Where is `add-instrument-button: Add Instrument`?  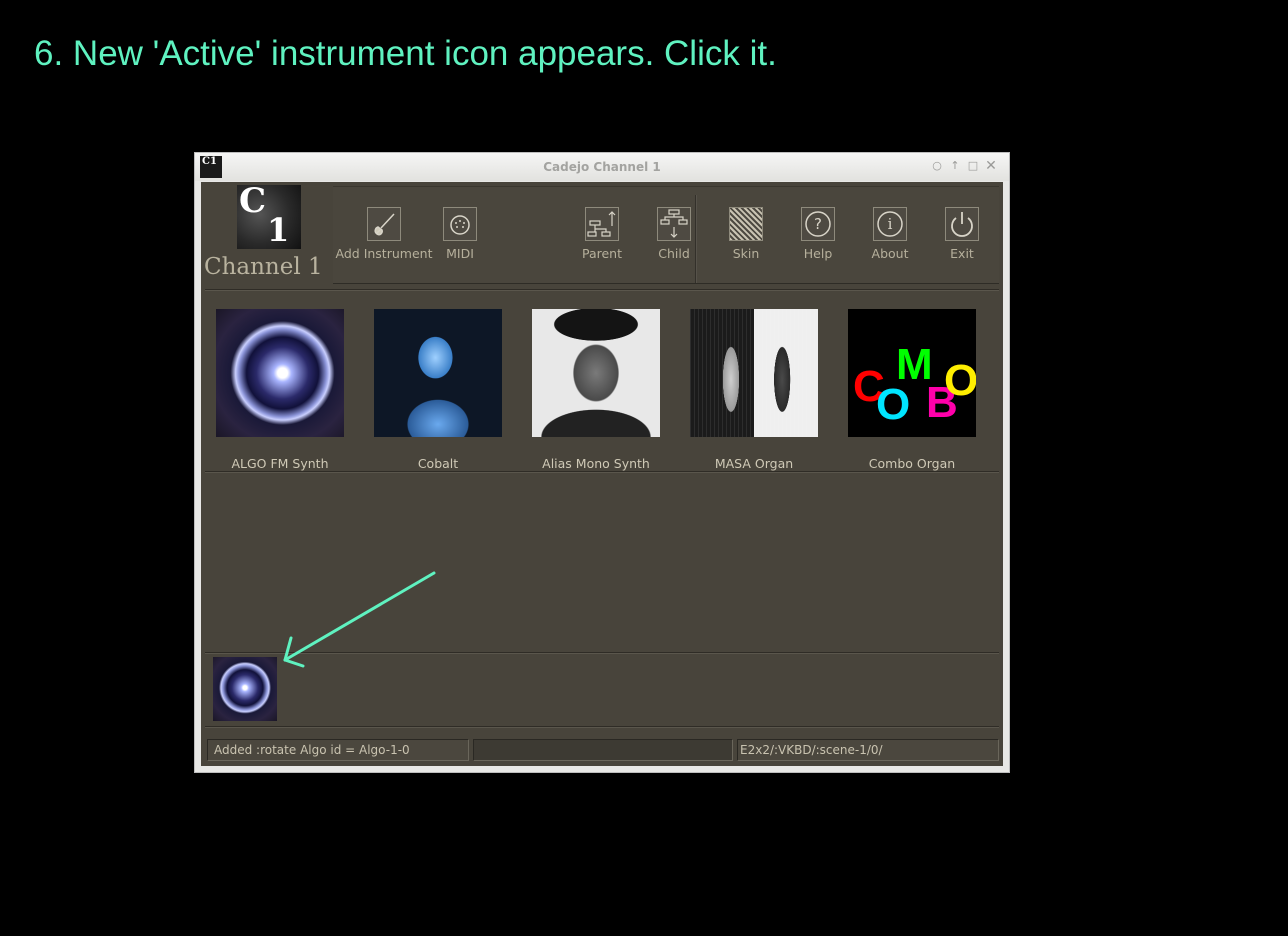 add-instrument-button: Add Instrument is located at coordinates (384, 234).